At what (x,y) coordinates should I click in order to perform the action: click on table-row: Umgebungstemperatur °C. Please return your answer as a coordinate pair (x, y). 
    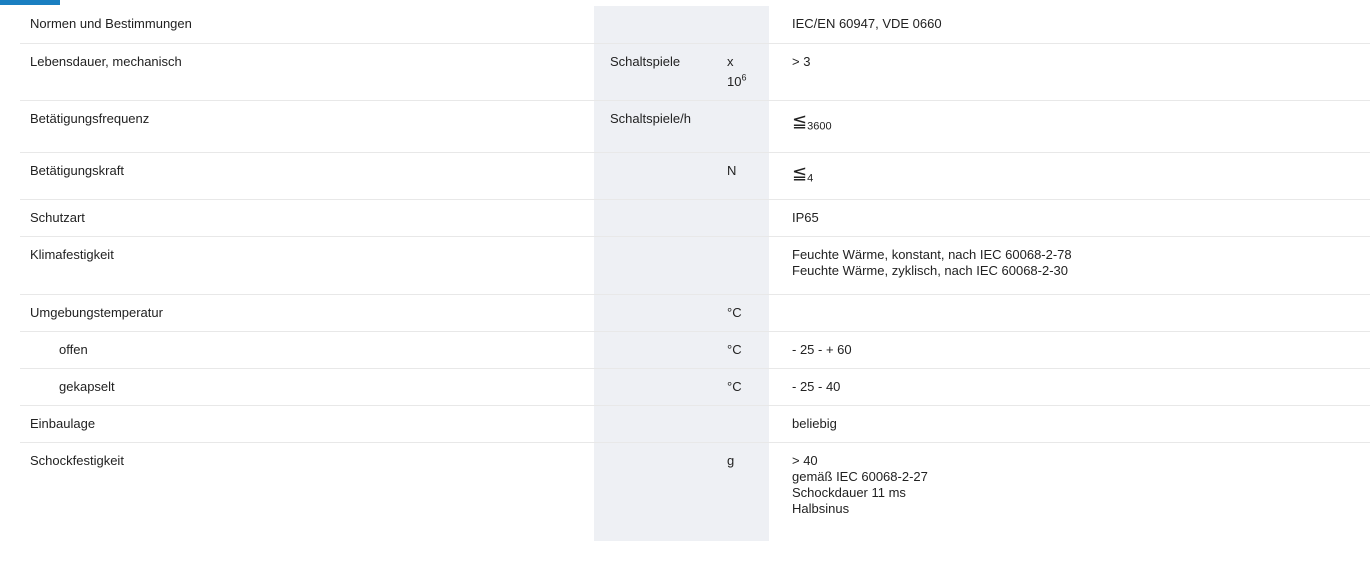
    Looking at the image, I should click on (695, 312).